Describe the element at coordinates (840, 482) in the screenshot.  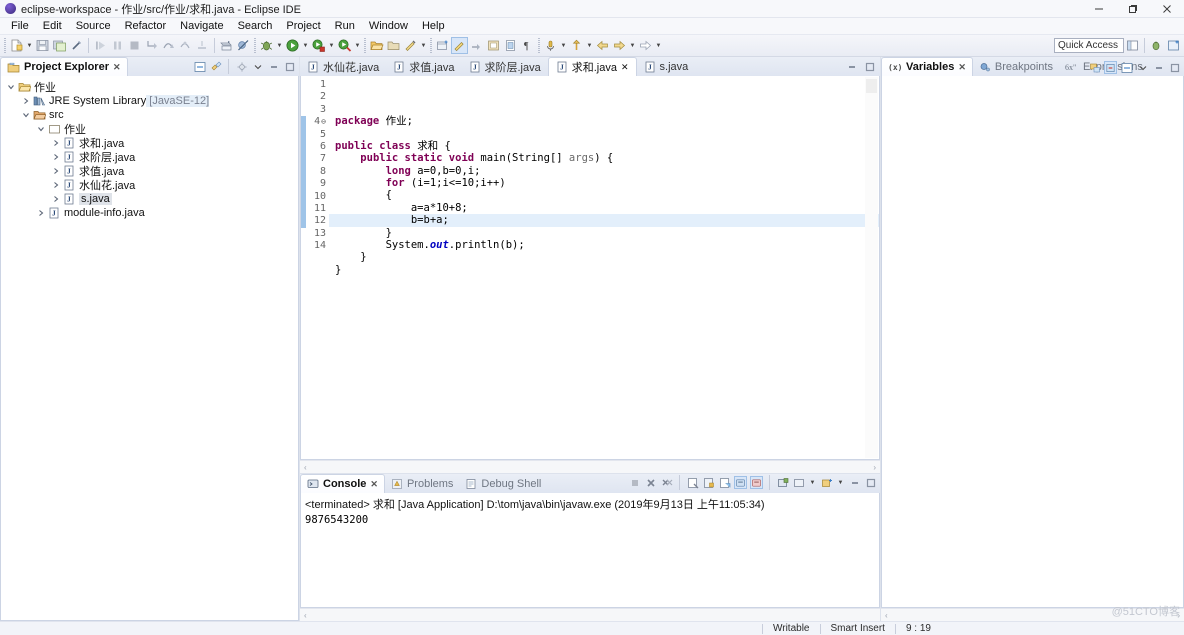
I see `console-open-new-dropdown-icon: ▼` at that location.